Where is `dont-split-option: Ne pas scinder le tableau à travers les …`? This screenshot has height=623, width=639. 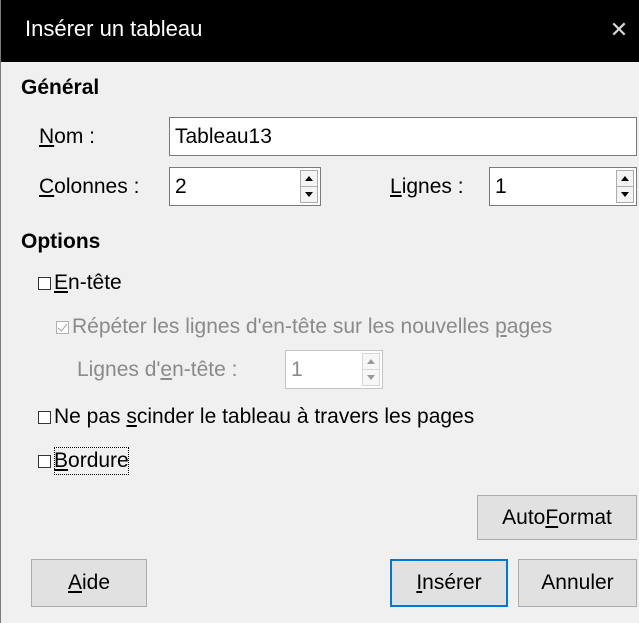 dont-split-option: Ne pas scinder le tableau à travers les … is located at coordinates (256, 417).